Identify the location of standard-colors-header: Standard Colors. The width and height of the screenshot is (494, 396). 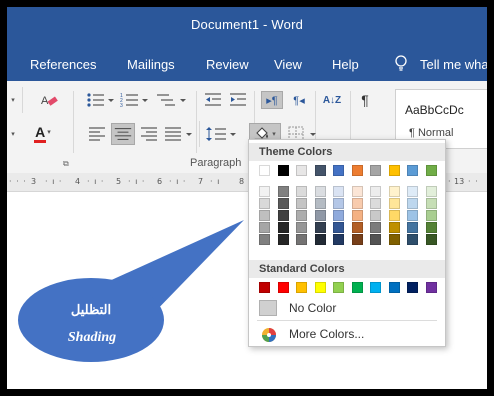
(347, 269).